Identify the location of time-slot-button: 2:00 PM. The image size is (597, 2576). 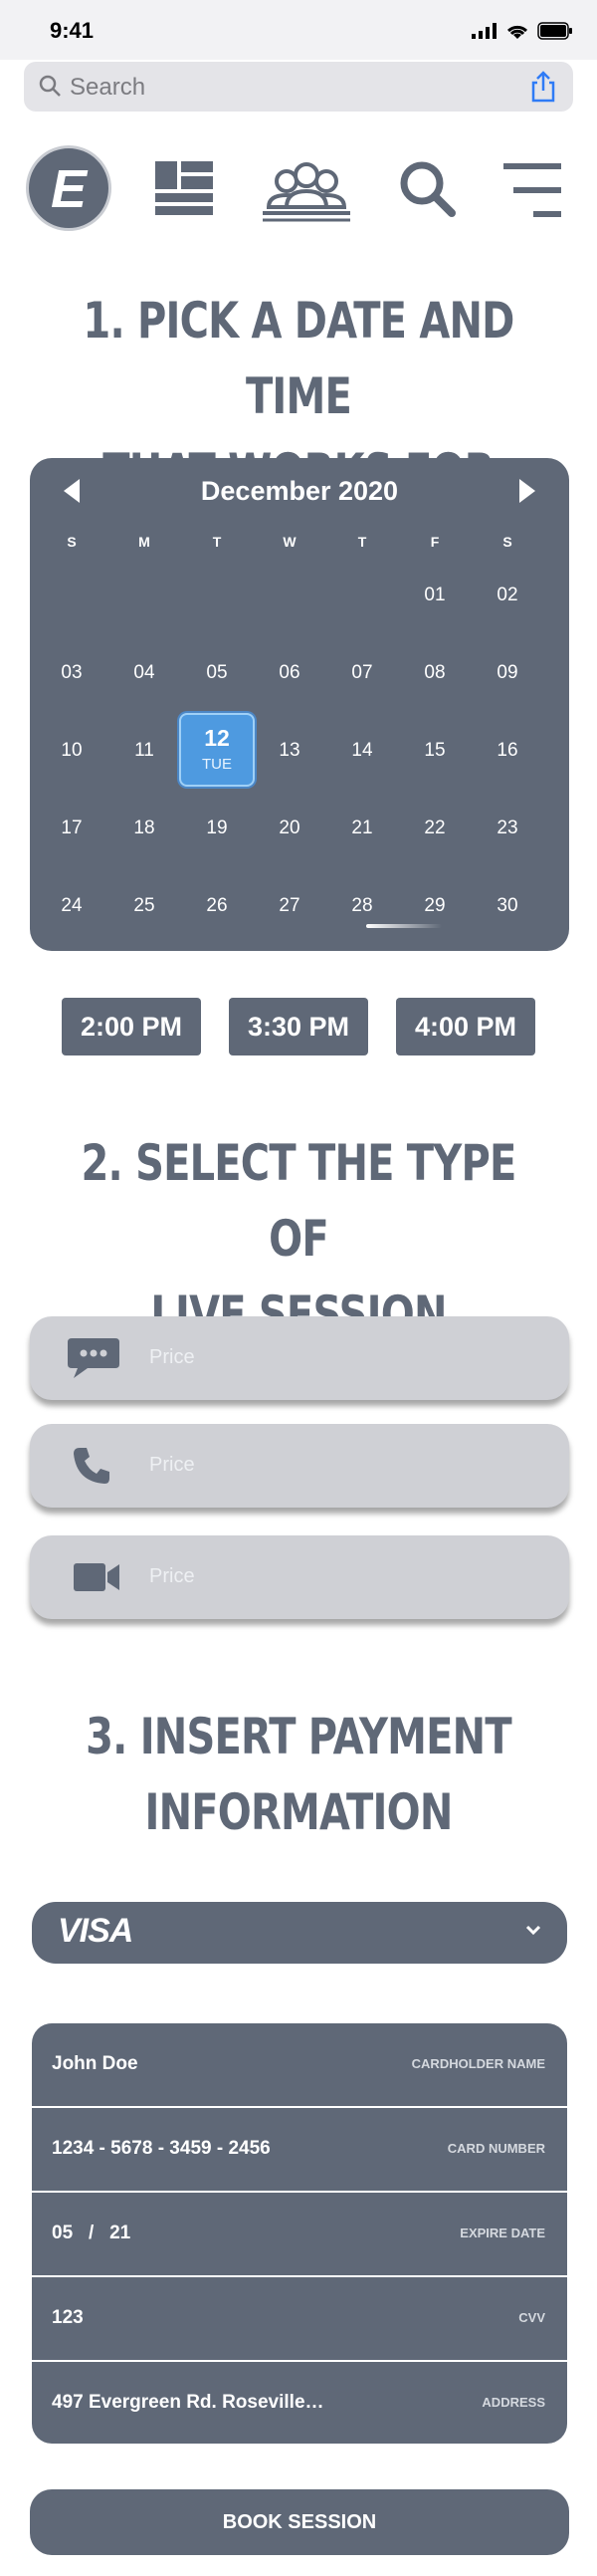
(131, 1026).